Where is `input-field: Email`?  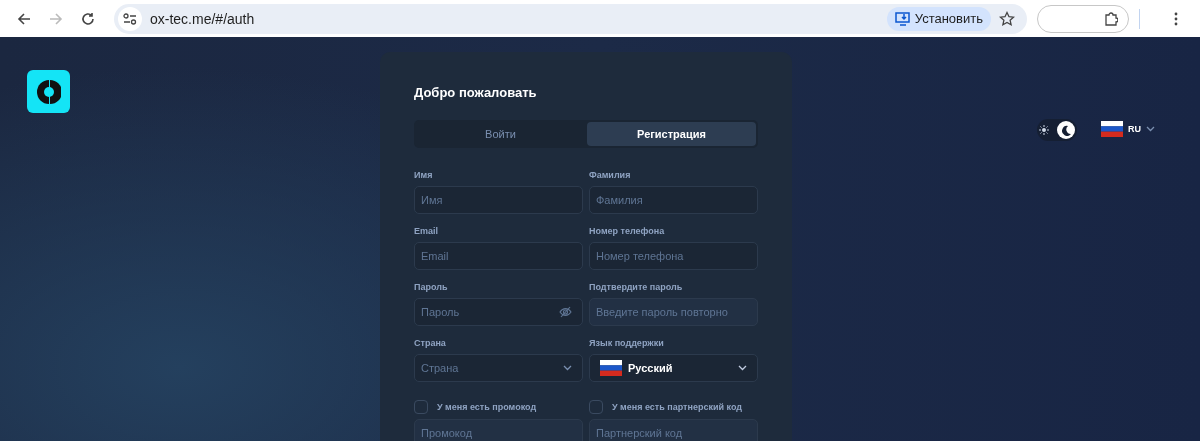
input-field: Email is located at coordinates (498, 256).